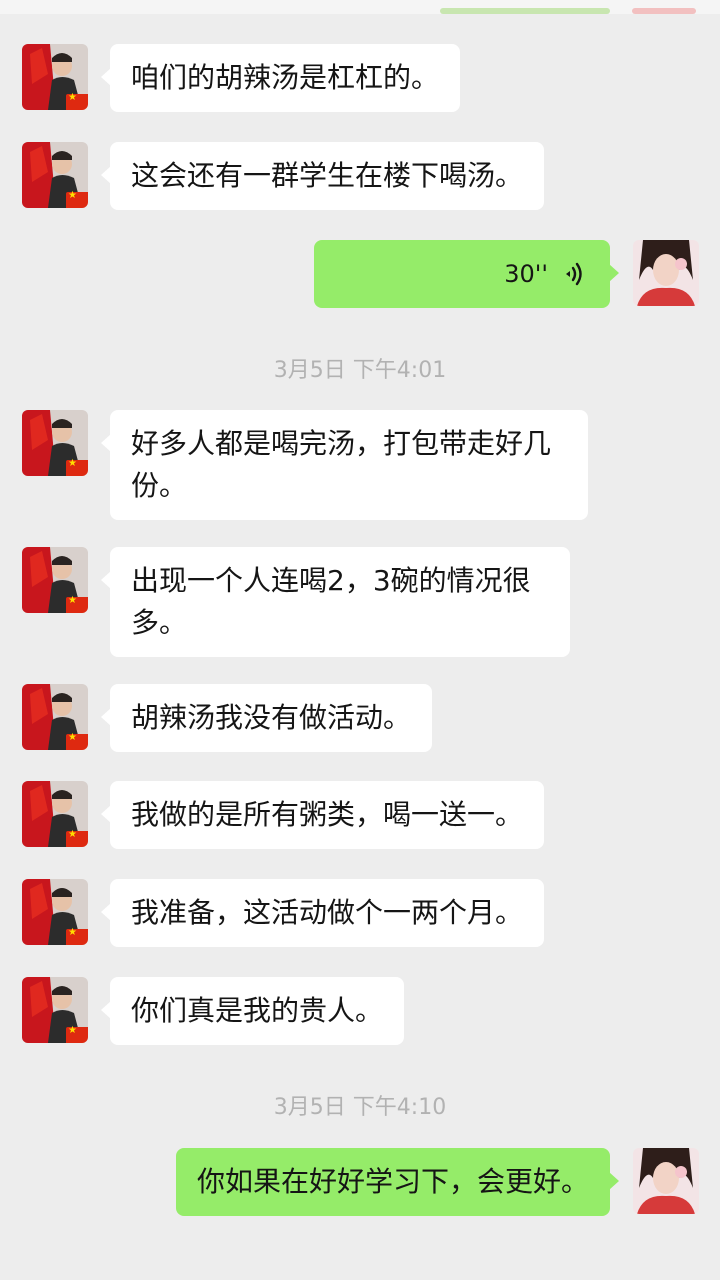  Describe the element at coordinates (574, 274) in the screenshot. I see `voice-wave-icon` at that location.